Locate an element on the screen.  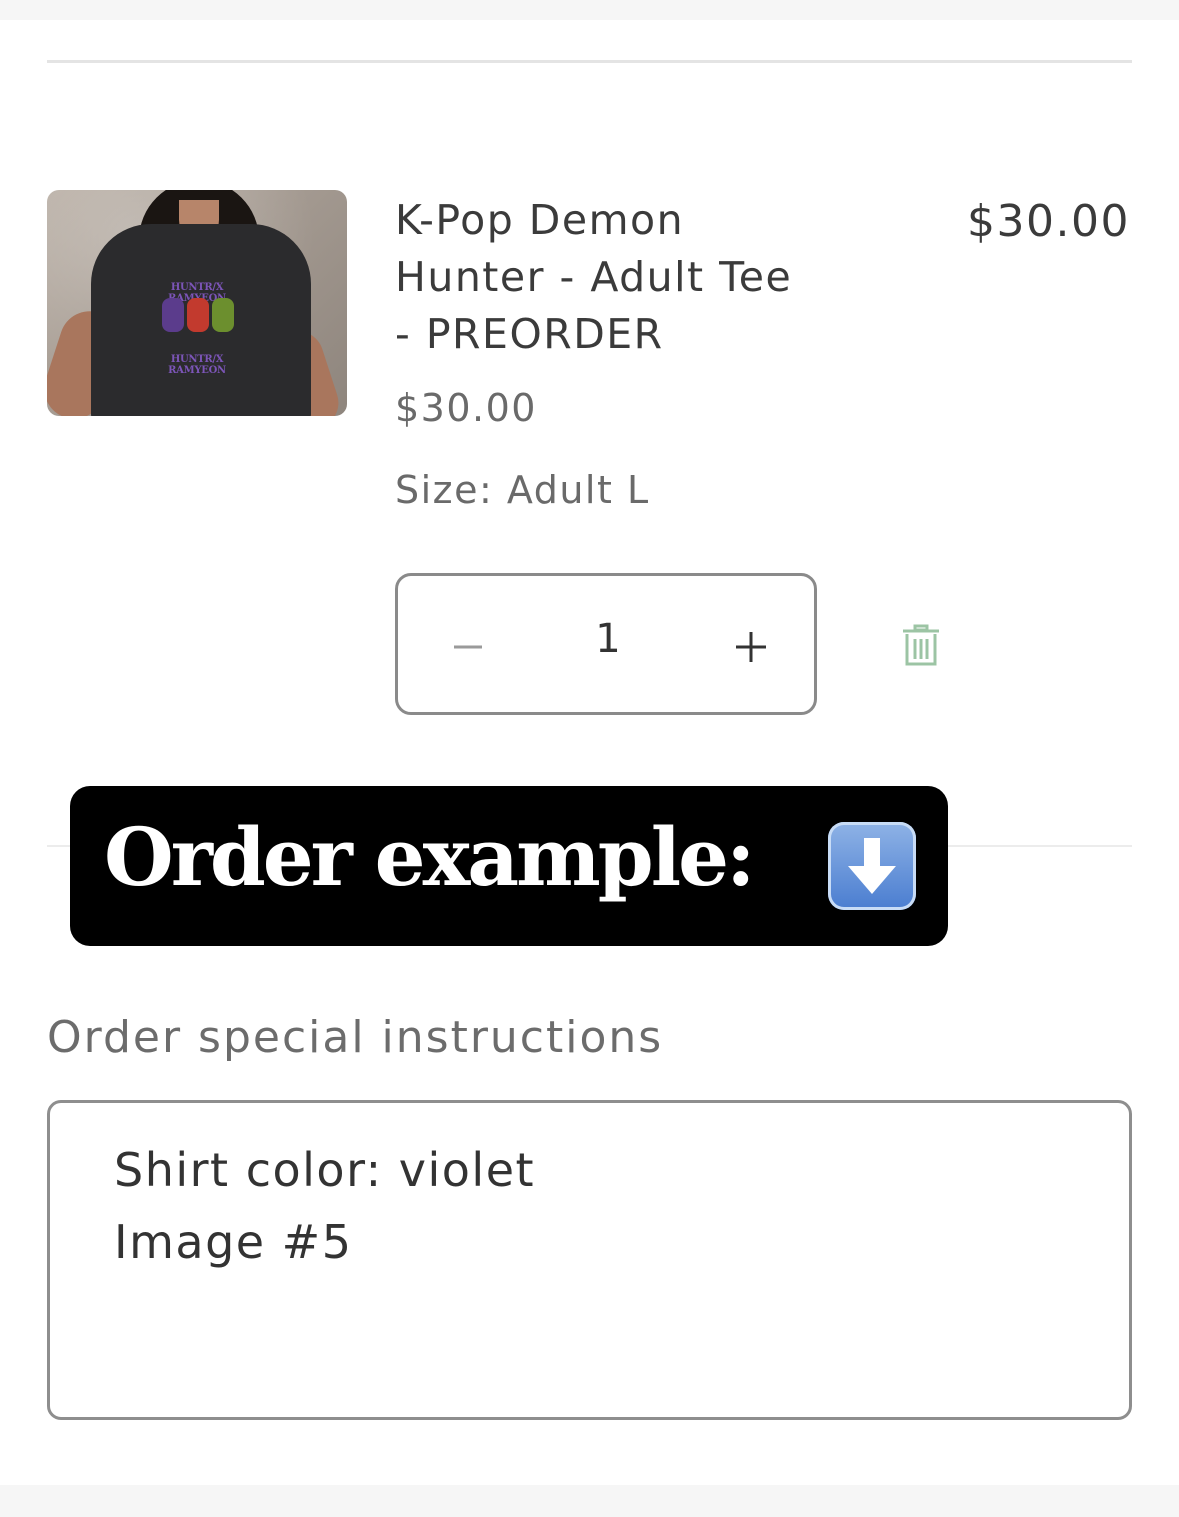
instructions-line: Image #5 is located at coordinates (233, 1242).